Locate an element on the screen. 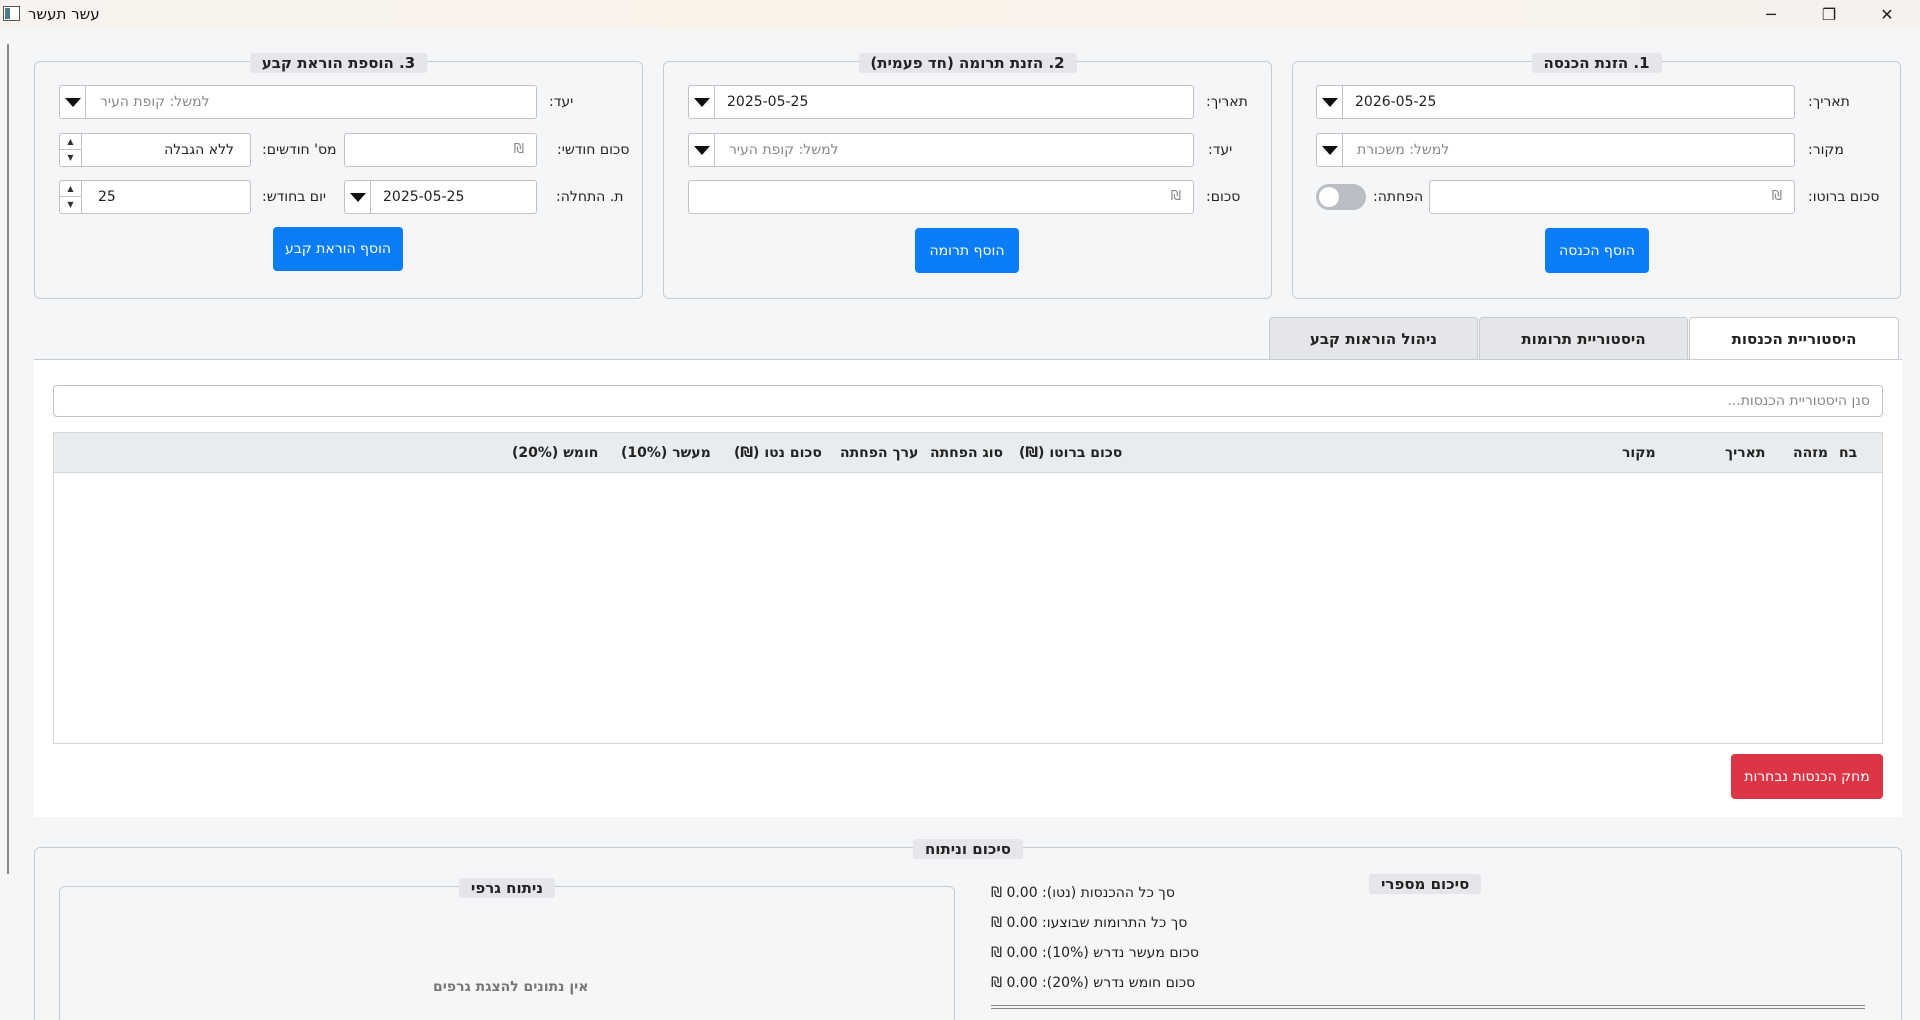 The height and width of the screenshot is (1020, 1920). summary-title: סיכום וניתוח is located at coordinates (968, 849).